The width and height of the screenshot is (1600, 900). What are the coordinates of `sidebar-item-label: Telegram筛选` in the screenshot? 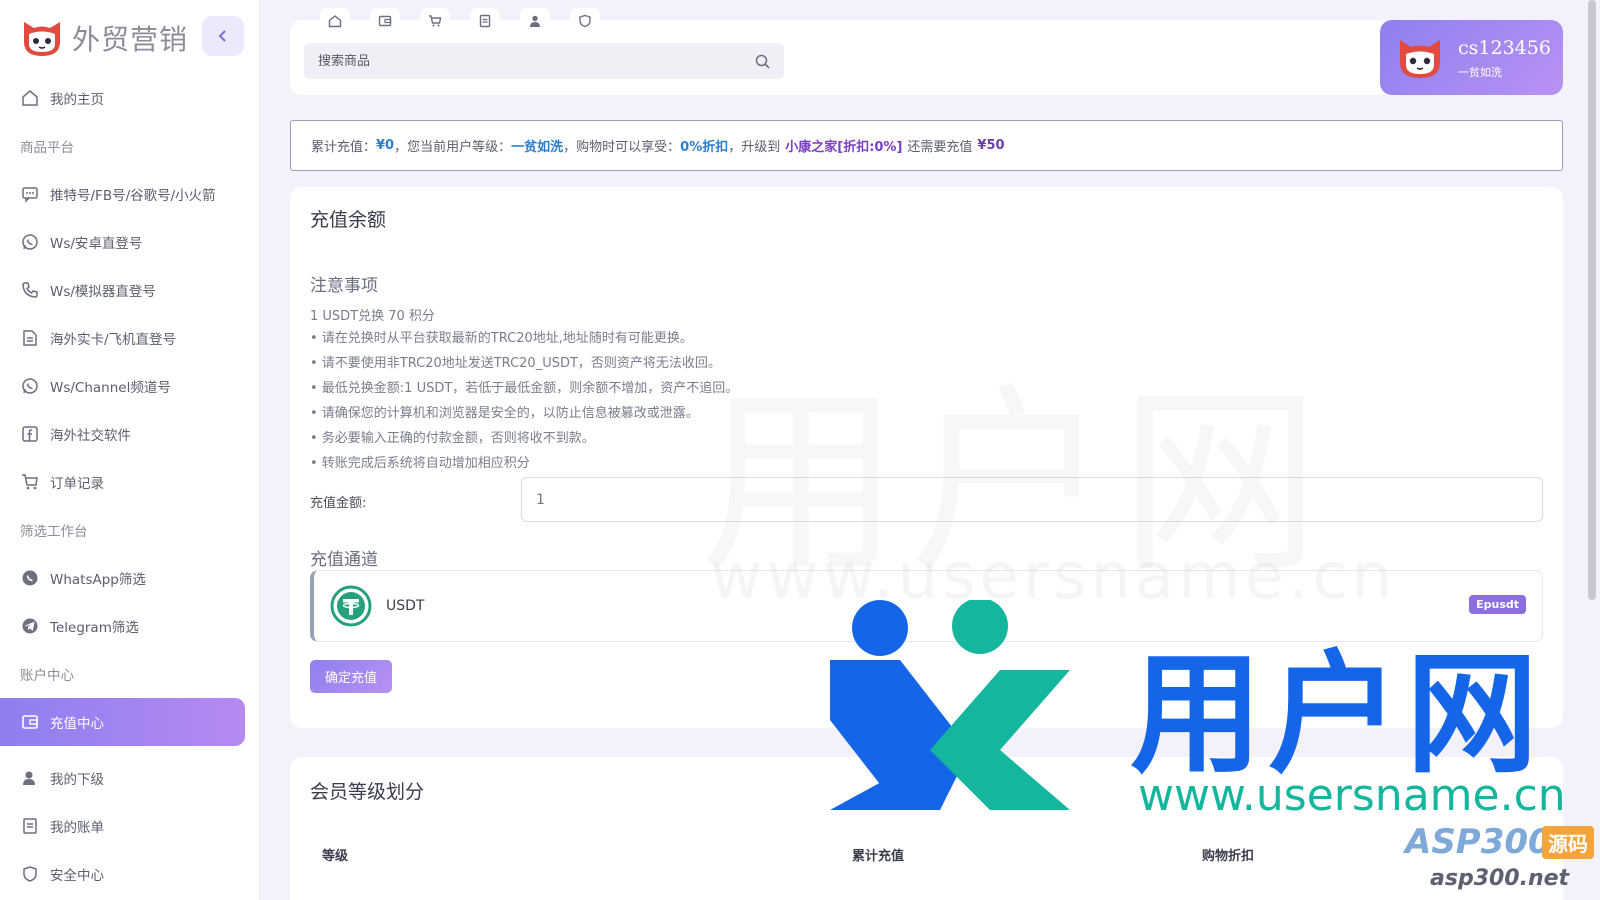 It's located at (94, 628).